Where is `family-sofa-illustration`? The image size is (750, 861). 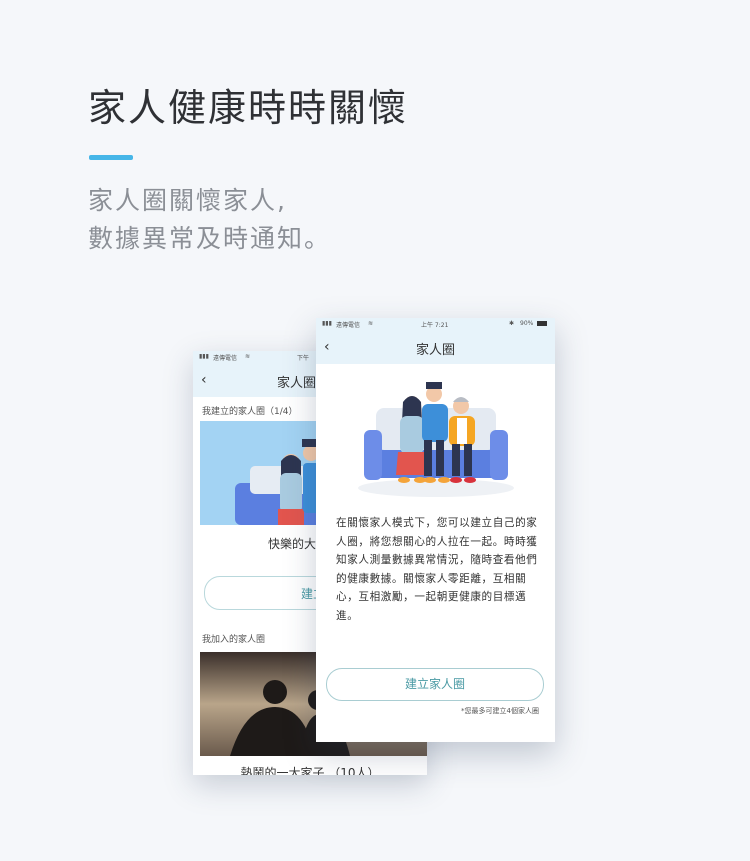
family-sofa-illustration is located at coordinates (436, 439).